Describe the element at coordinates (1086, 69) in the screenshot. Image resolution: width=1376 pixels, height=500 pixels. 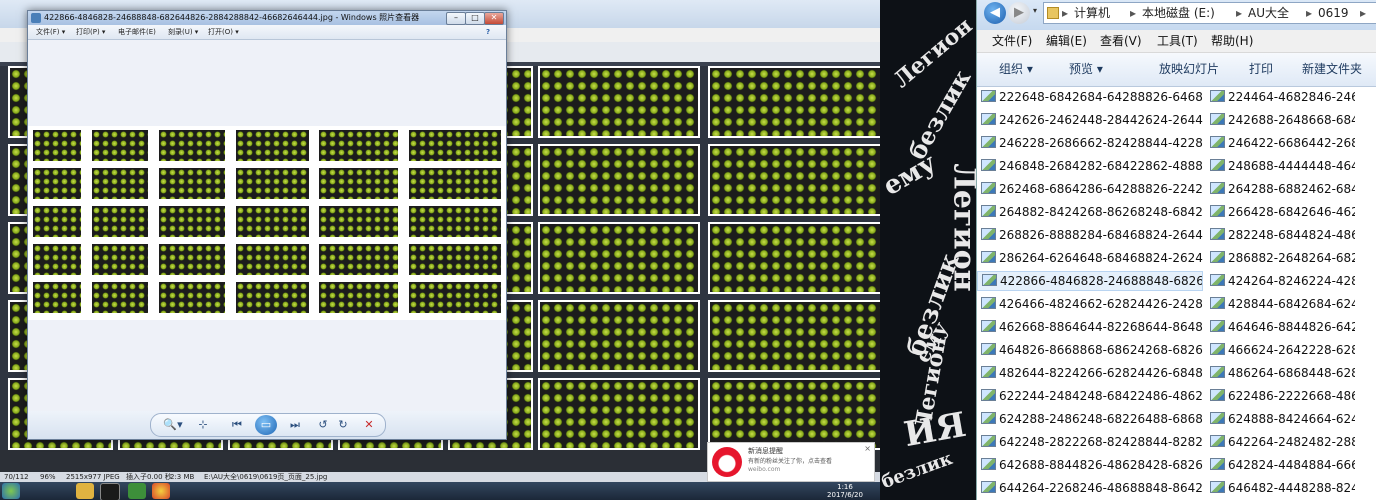
I see `preview-button: 预览 ▾` at that location.